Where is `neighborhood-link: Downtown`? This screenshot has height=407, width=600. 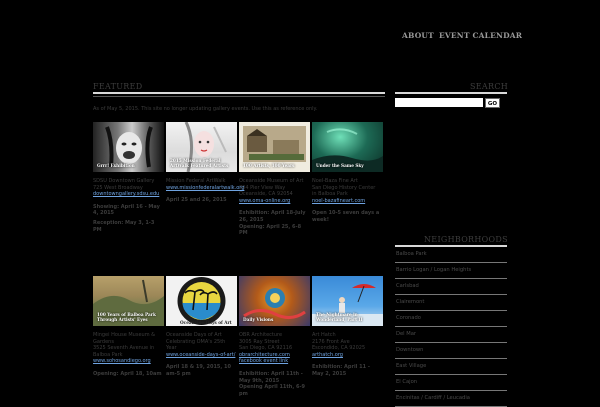
neighborhood-link: Downtown is located at coordinates (451, 351).